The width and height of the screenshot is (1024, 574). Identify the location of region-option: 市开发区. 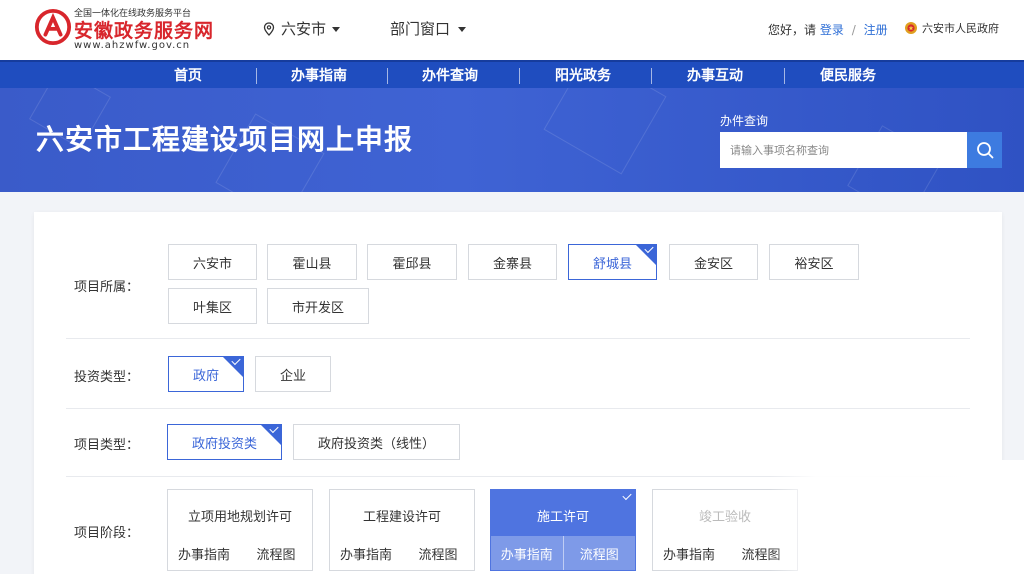
(318, 306).